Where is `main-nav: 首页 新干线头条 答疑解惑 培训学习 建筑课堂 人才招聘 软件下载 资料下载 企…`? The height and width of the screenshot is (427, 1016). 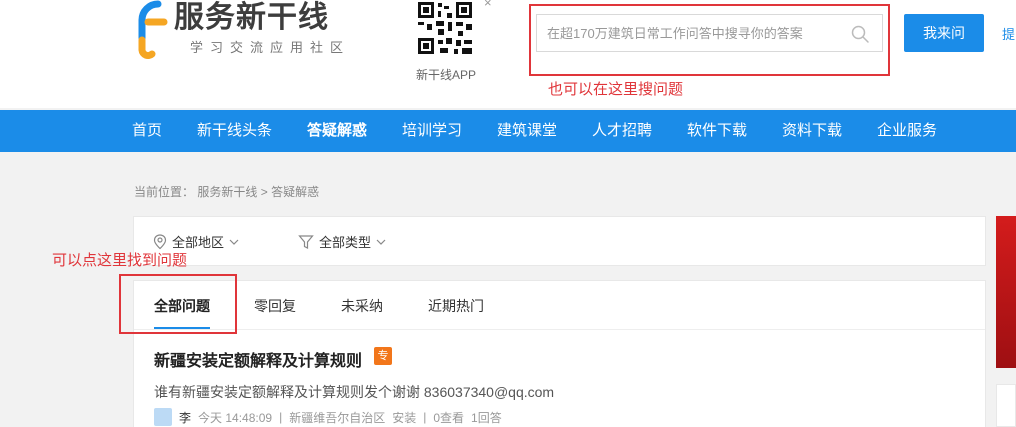
main-nav: 首页 新干线头条 答疑解惑 培训学习 建筑课堂 人才招聘 软件下载 资料下载 企… is located at coordinates (508, 131).